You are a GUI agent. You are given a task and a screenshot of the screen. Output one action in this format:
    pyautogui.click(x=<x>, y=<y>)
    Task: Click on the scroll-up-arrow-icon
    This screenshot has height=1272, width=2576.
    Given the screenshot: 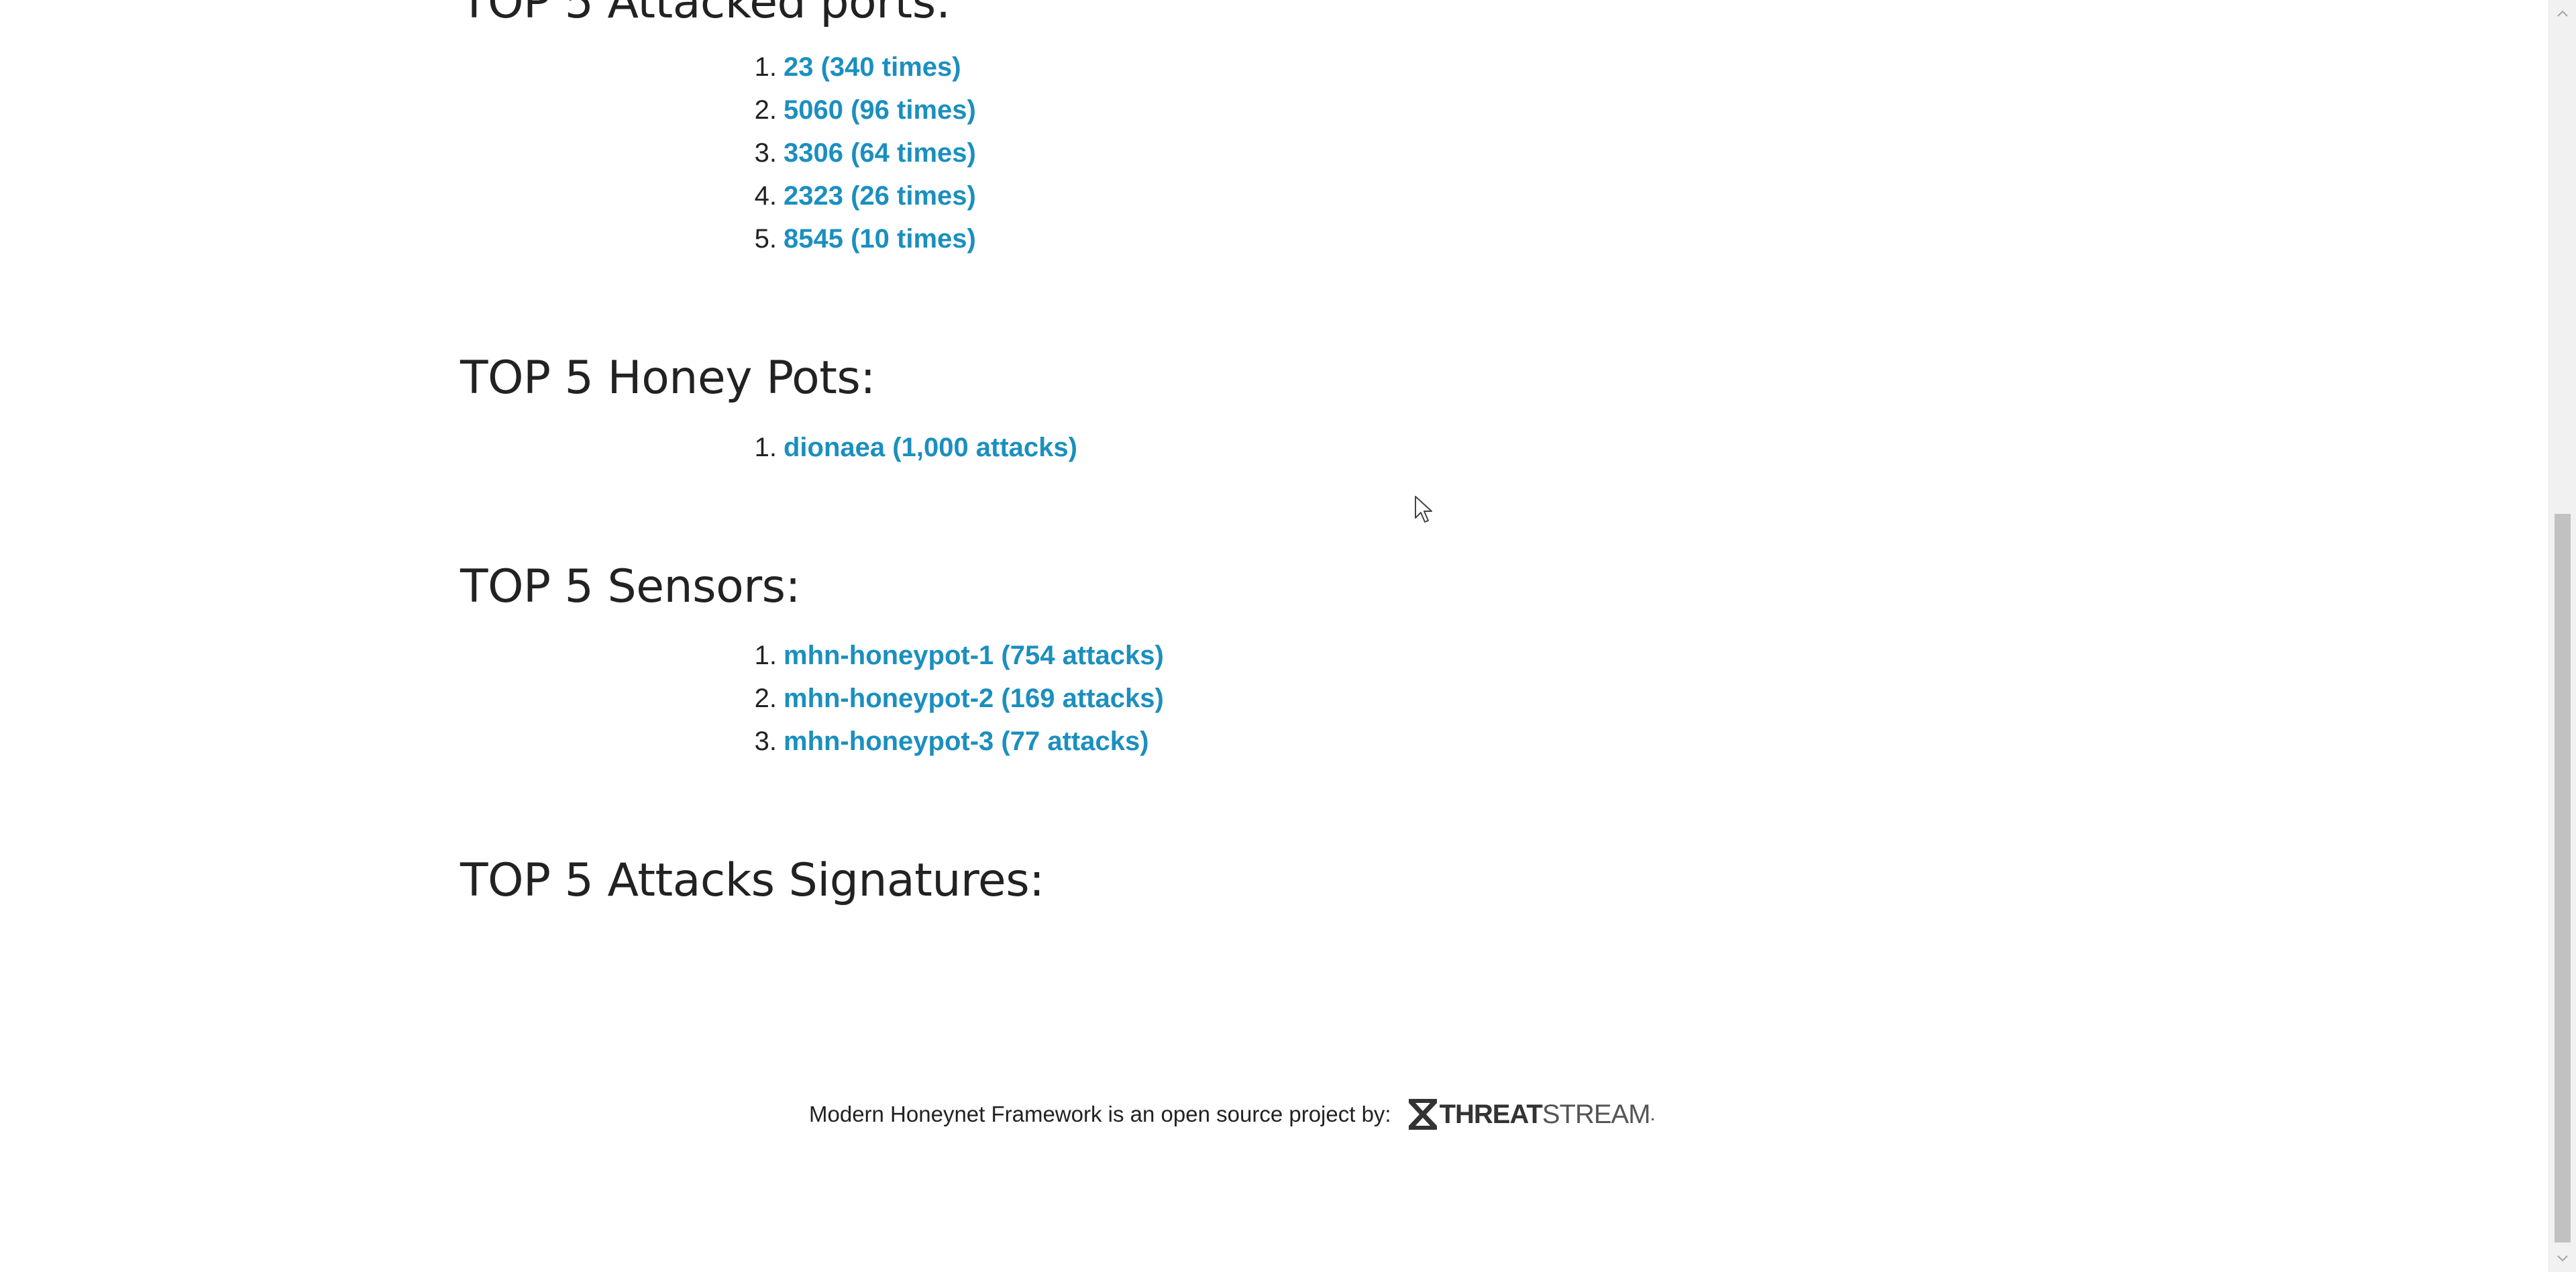 What is the action you would take?
    pyautogui.click(x=2562, y=13)
    